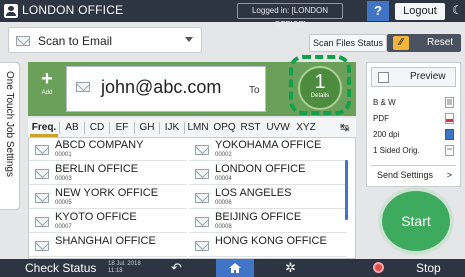  What do you see at coordinates (176, 268) in the screenshot?
I see `back-icon: ↶` at bounding box center [176, 268].